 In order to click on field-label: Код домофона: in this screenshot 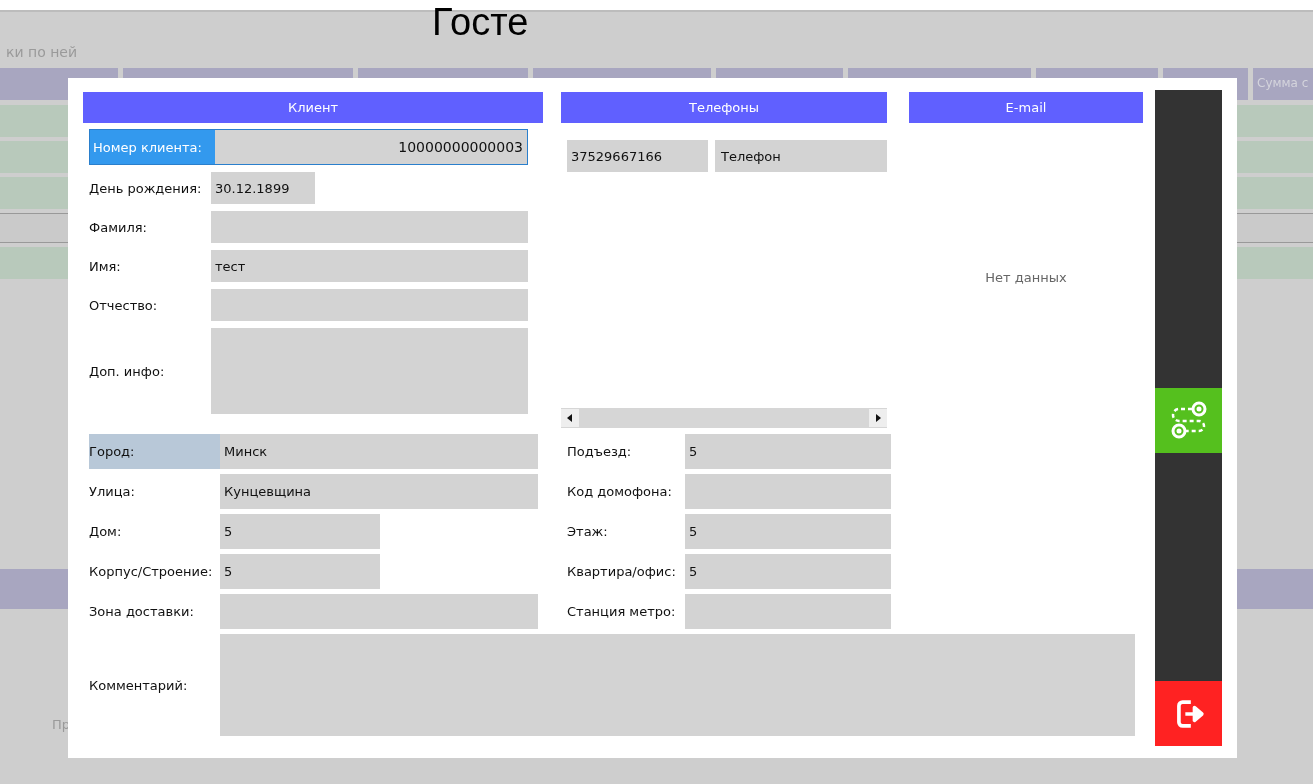, I will do `click(620, 492)`.